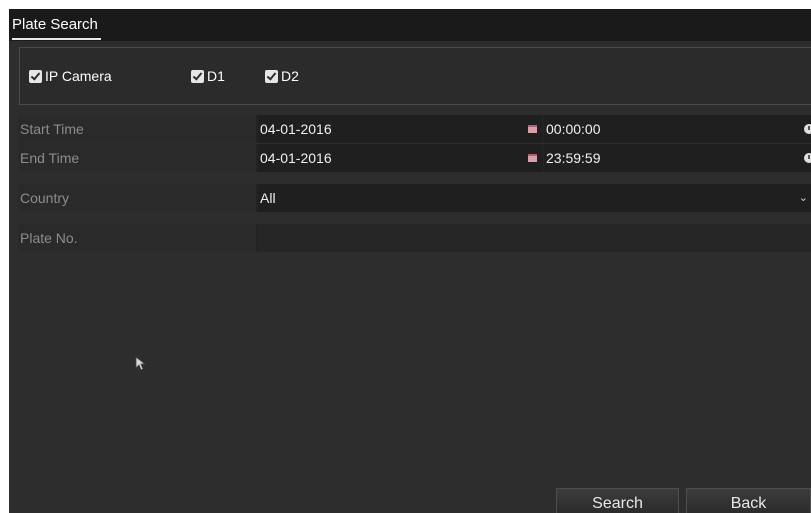  What do you see at coordinates (617, 500) in the screenshot?
I see `search-button: Search` at bounding box center [617, 500].